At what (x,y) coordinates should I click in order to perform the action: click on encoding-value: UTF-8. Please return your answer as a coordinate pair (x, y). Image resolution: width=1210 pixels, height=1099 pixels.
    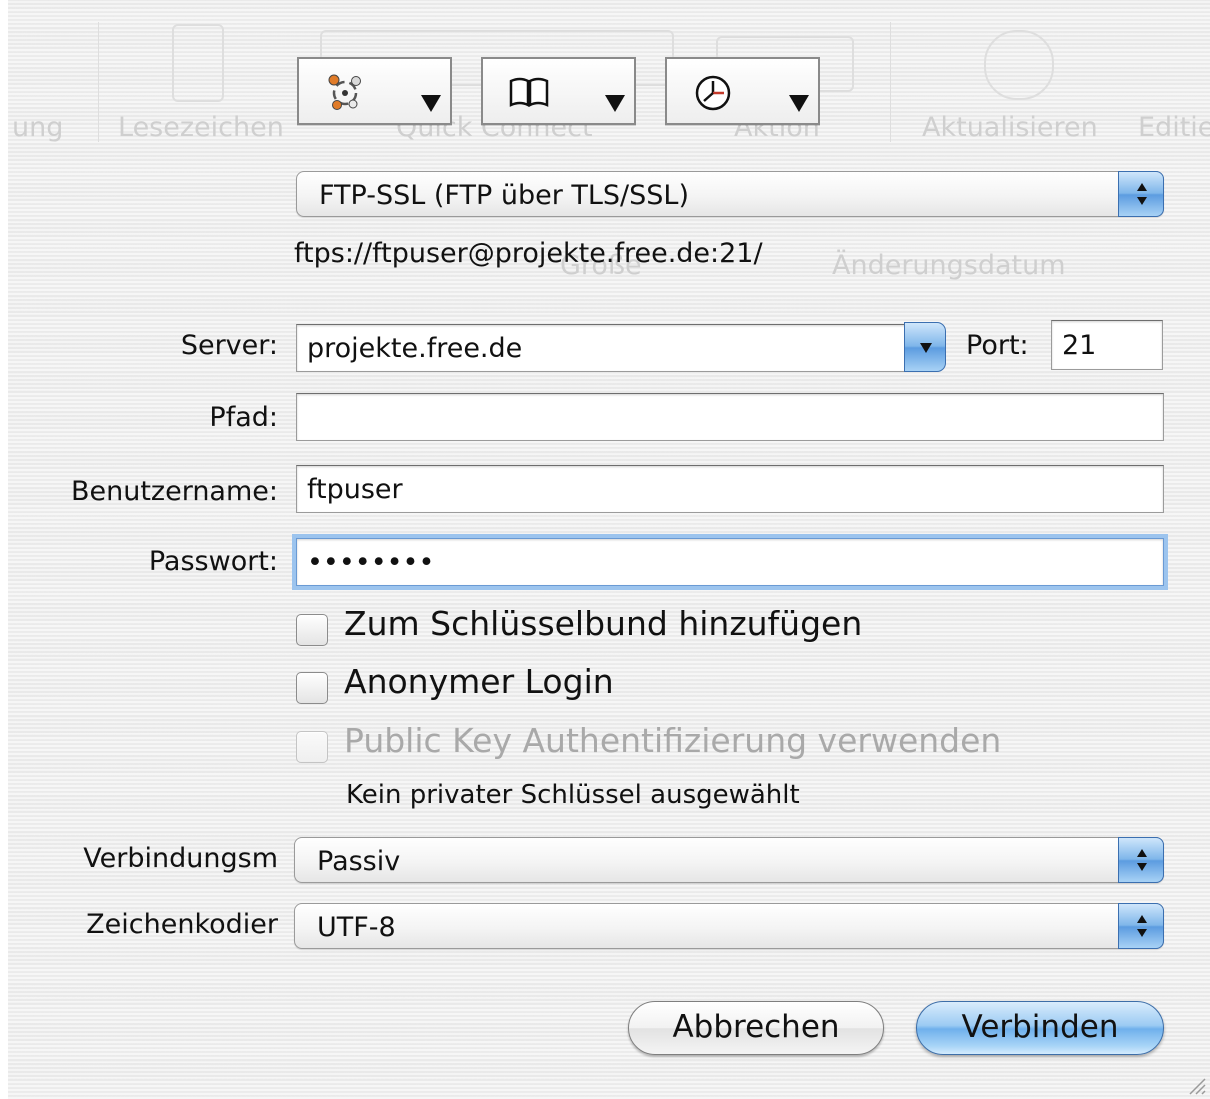
    Looking at the image, I should click on (356, 927).